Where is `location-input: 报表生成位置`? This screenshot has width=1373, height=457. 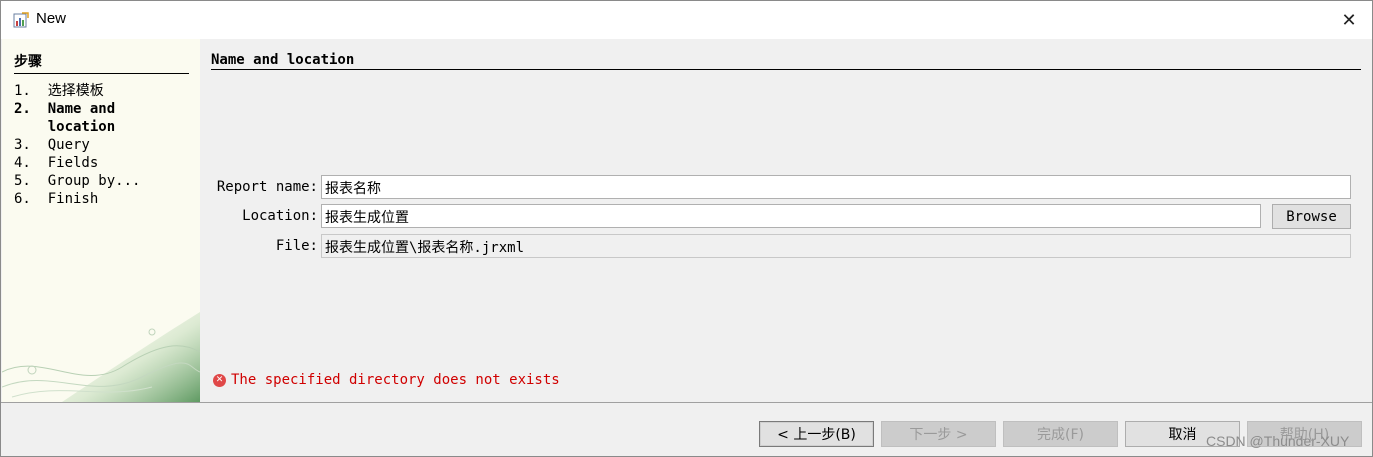 location-input: 报表生成位置 is located at coordinates (791, 216).